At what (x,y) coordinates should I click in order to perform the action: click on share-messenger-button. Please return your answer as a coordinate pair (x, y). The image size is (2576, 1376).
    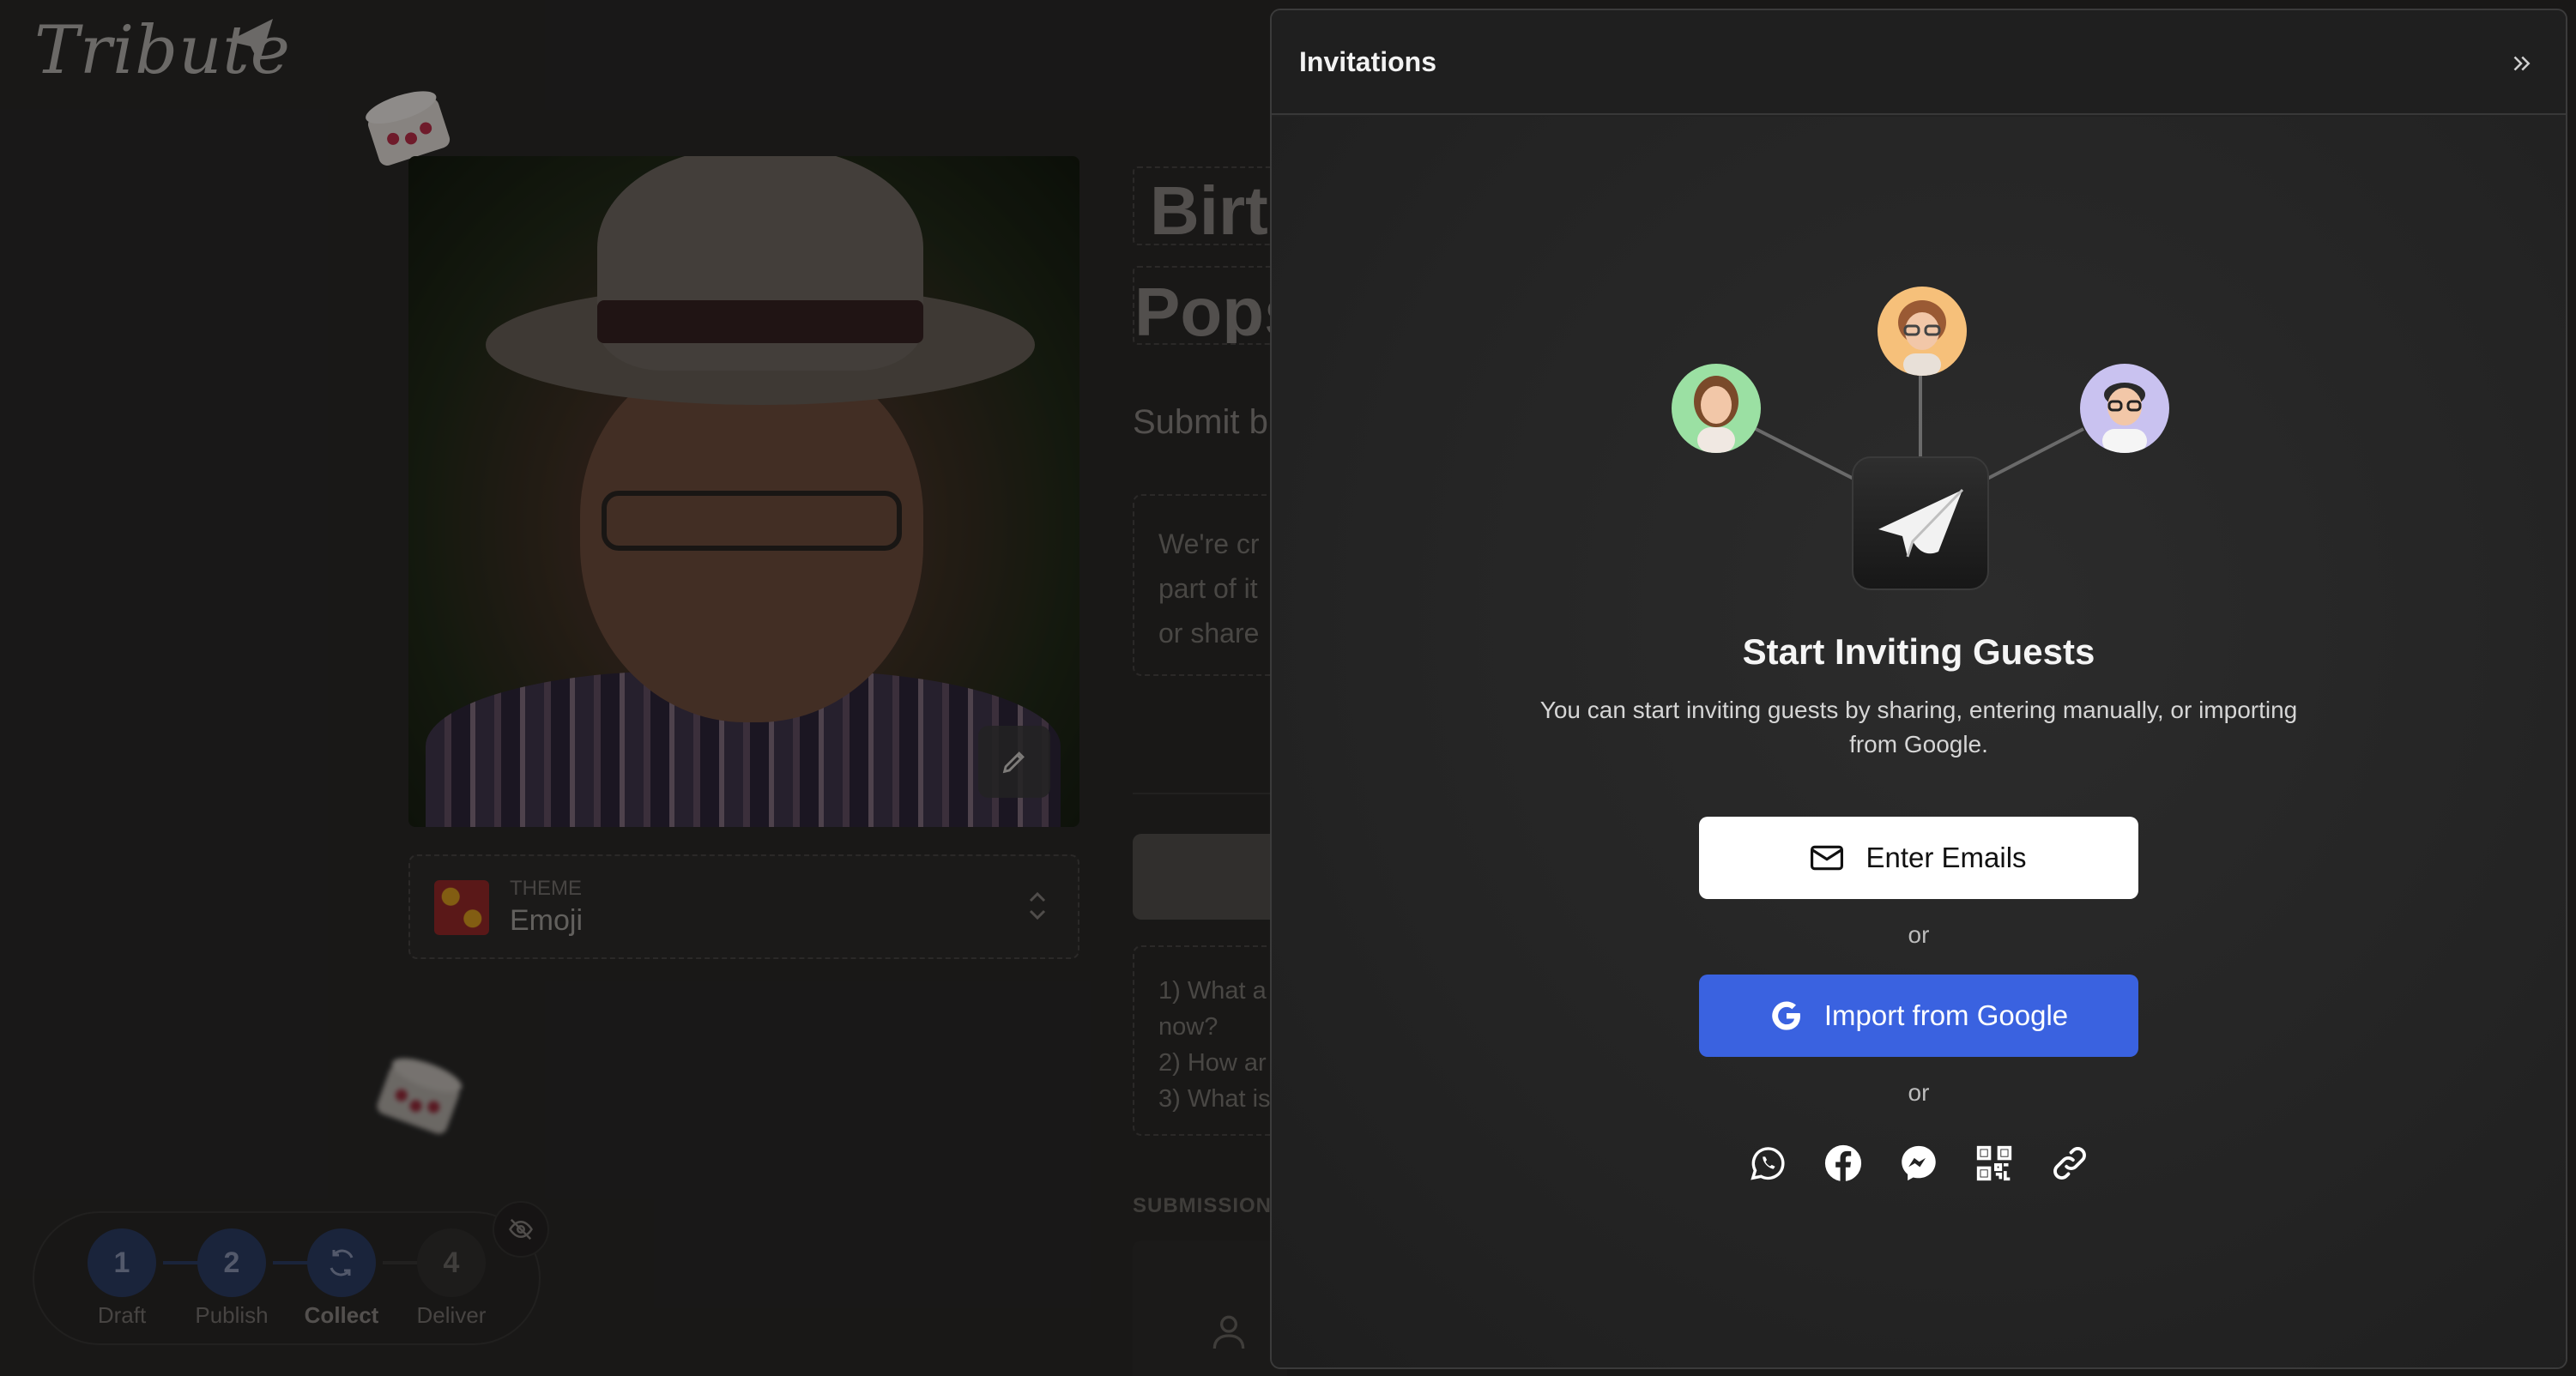
    Looking at the image, I should click on (1919, 1163).